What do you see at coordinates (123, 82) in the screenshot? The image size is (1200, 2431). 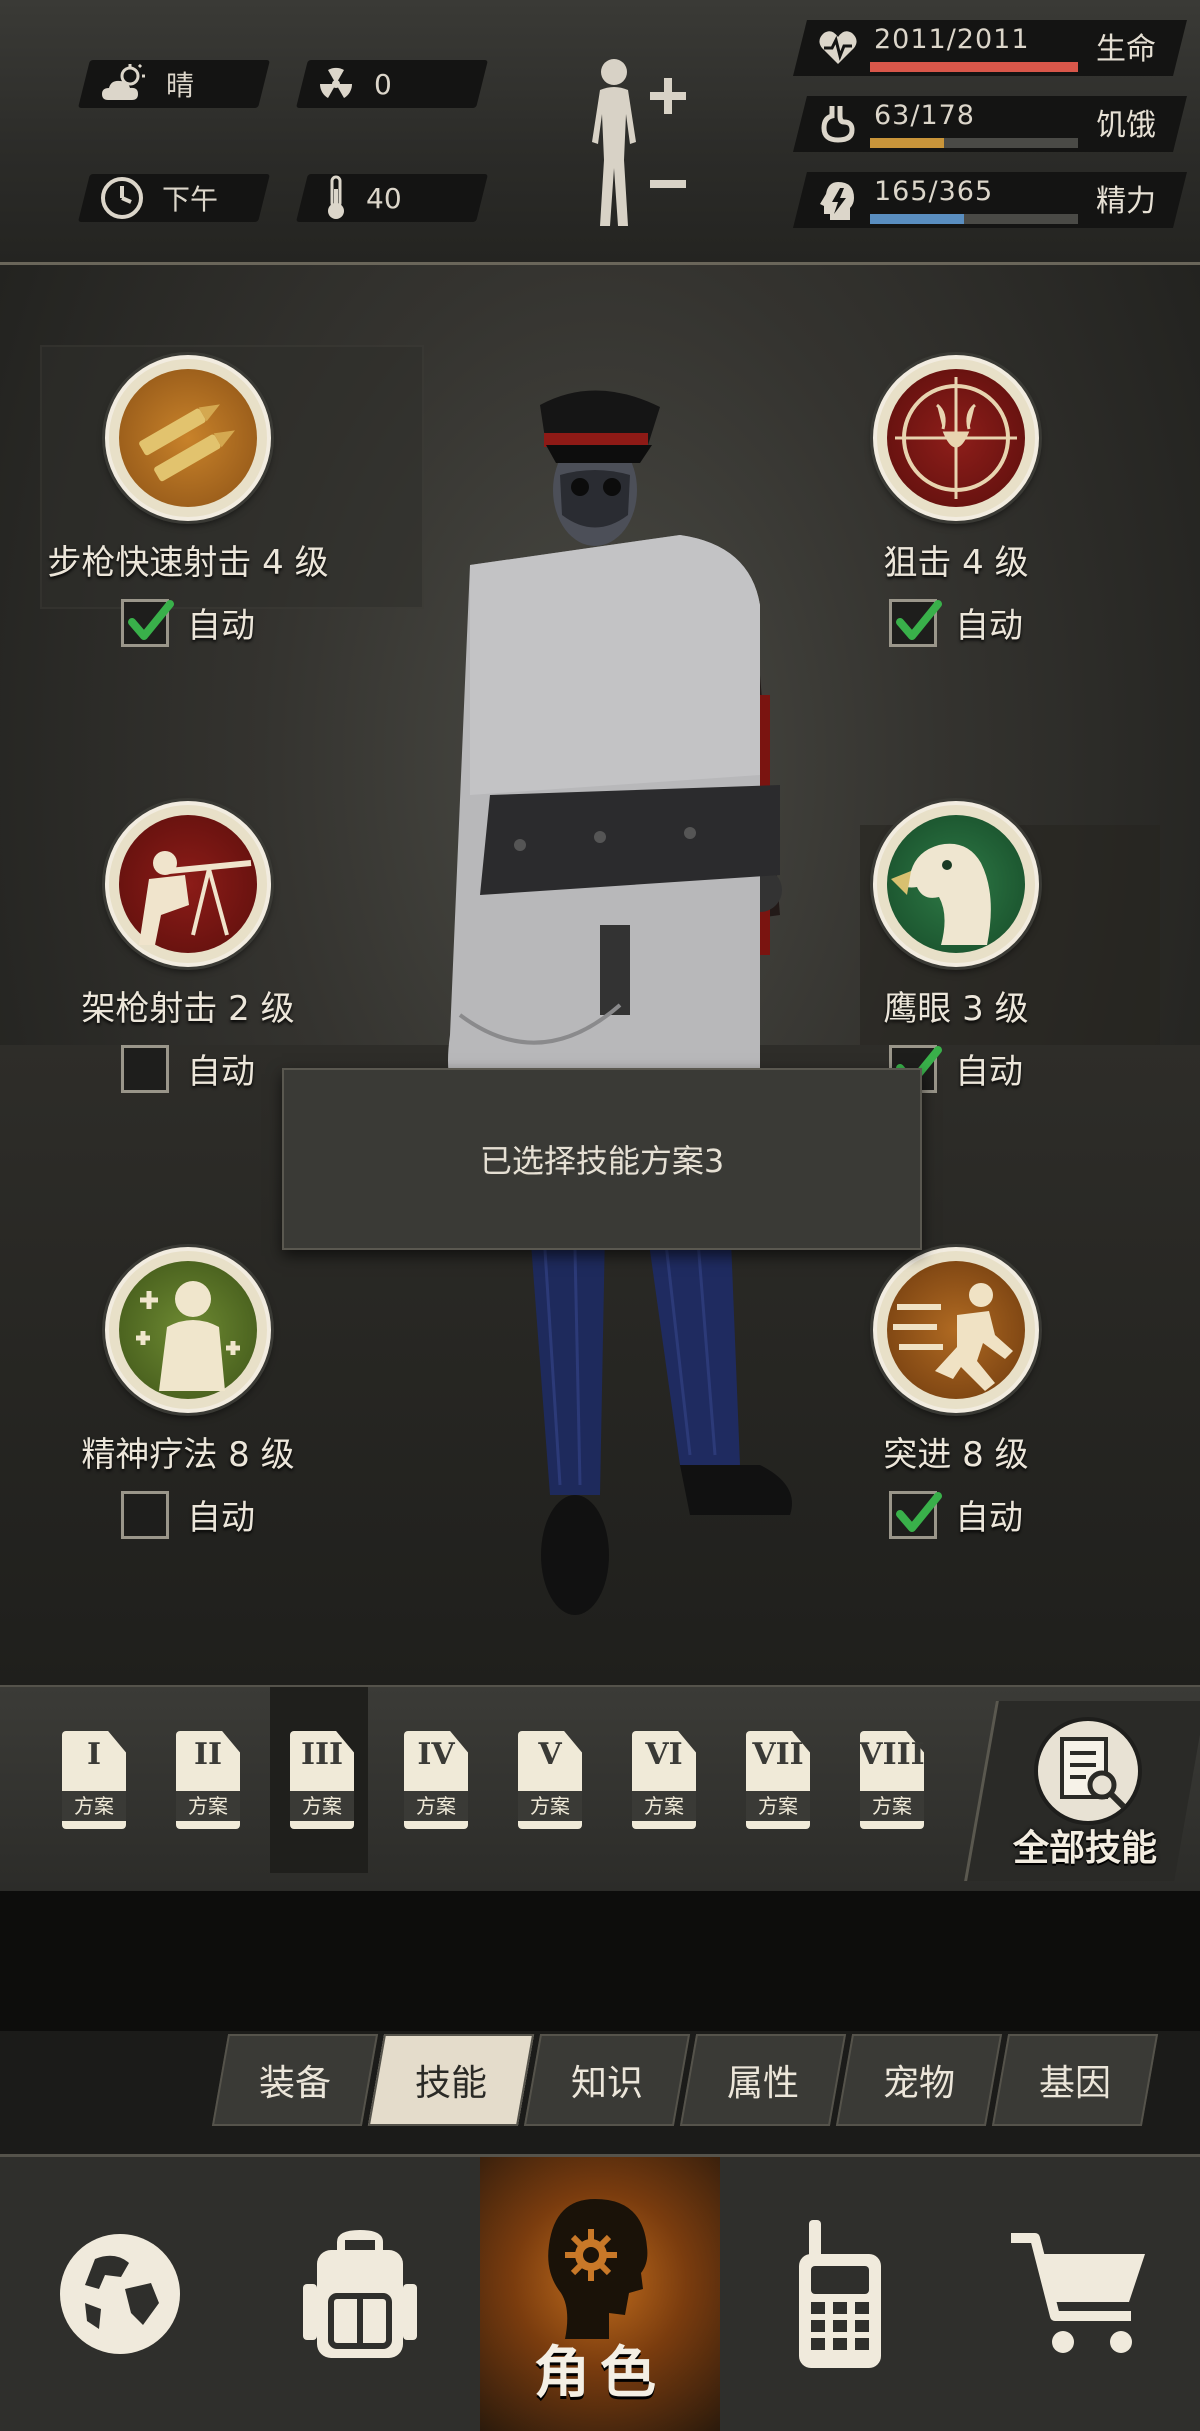 I see `cloud-sun-icon` at bounding box center [123, 82].